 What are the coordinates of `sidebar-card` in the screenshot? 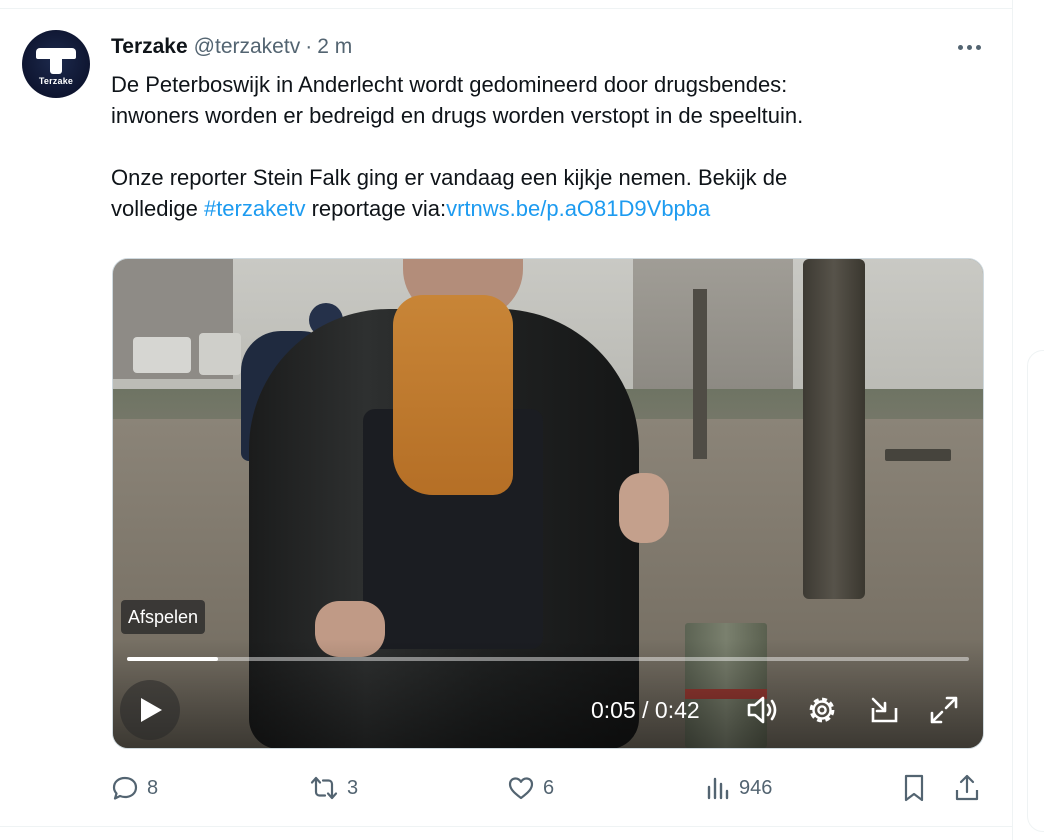 It's located at (1035, 591).